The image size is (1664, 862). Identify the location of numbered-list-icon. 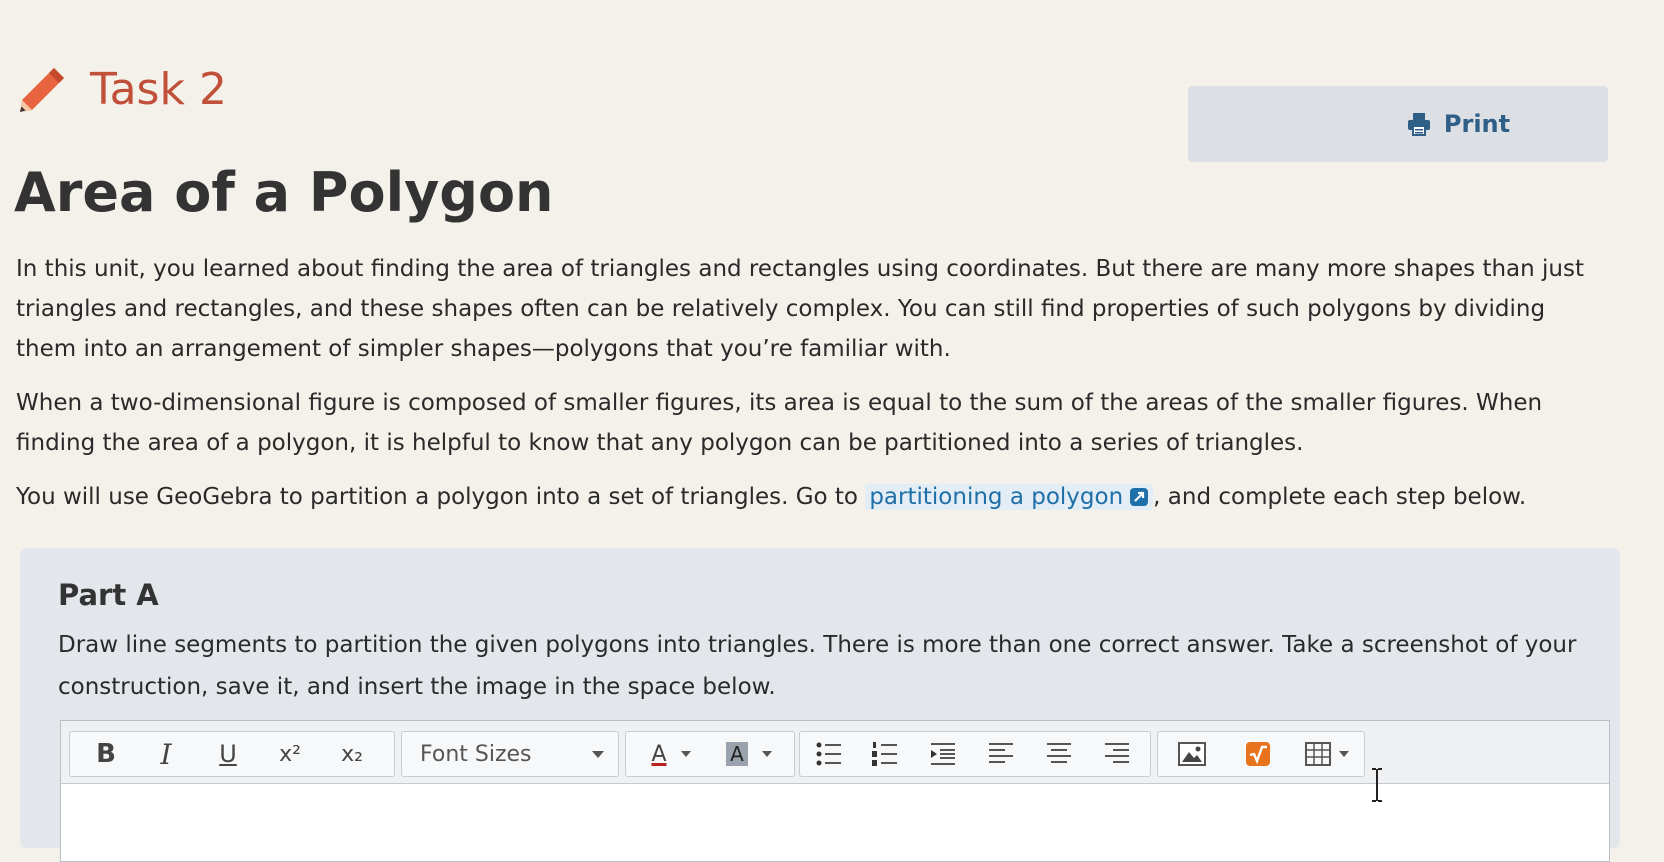
(884, 754).